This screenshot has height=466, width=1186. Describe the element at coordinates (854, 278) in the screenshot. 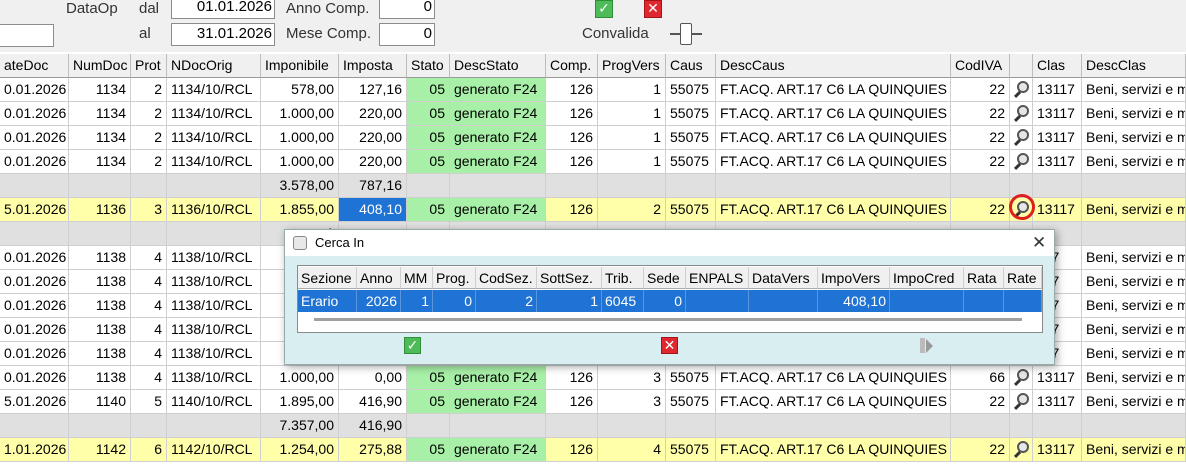

I see `dialog-column-header: ImpoVers` at that location.